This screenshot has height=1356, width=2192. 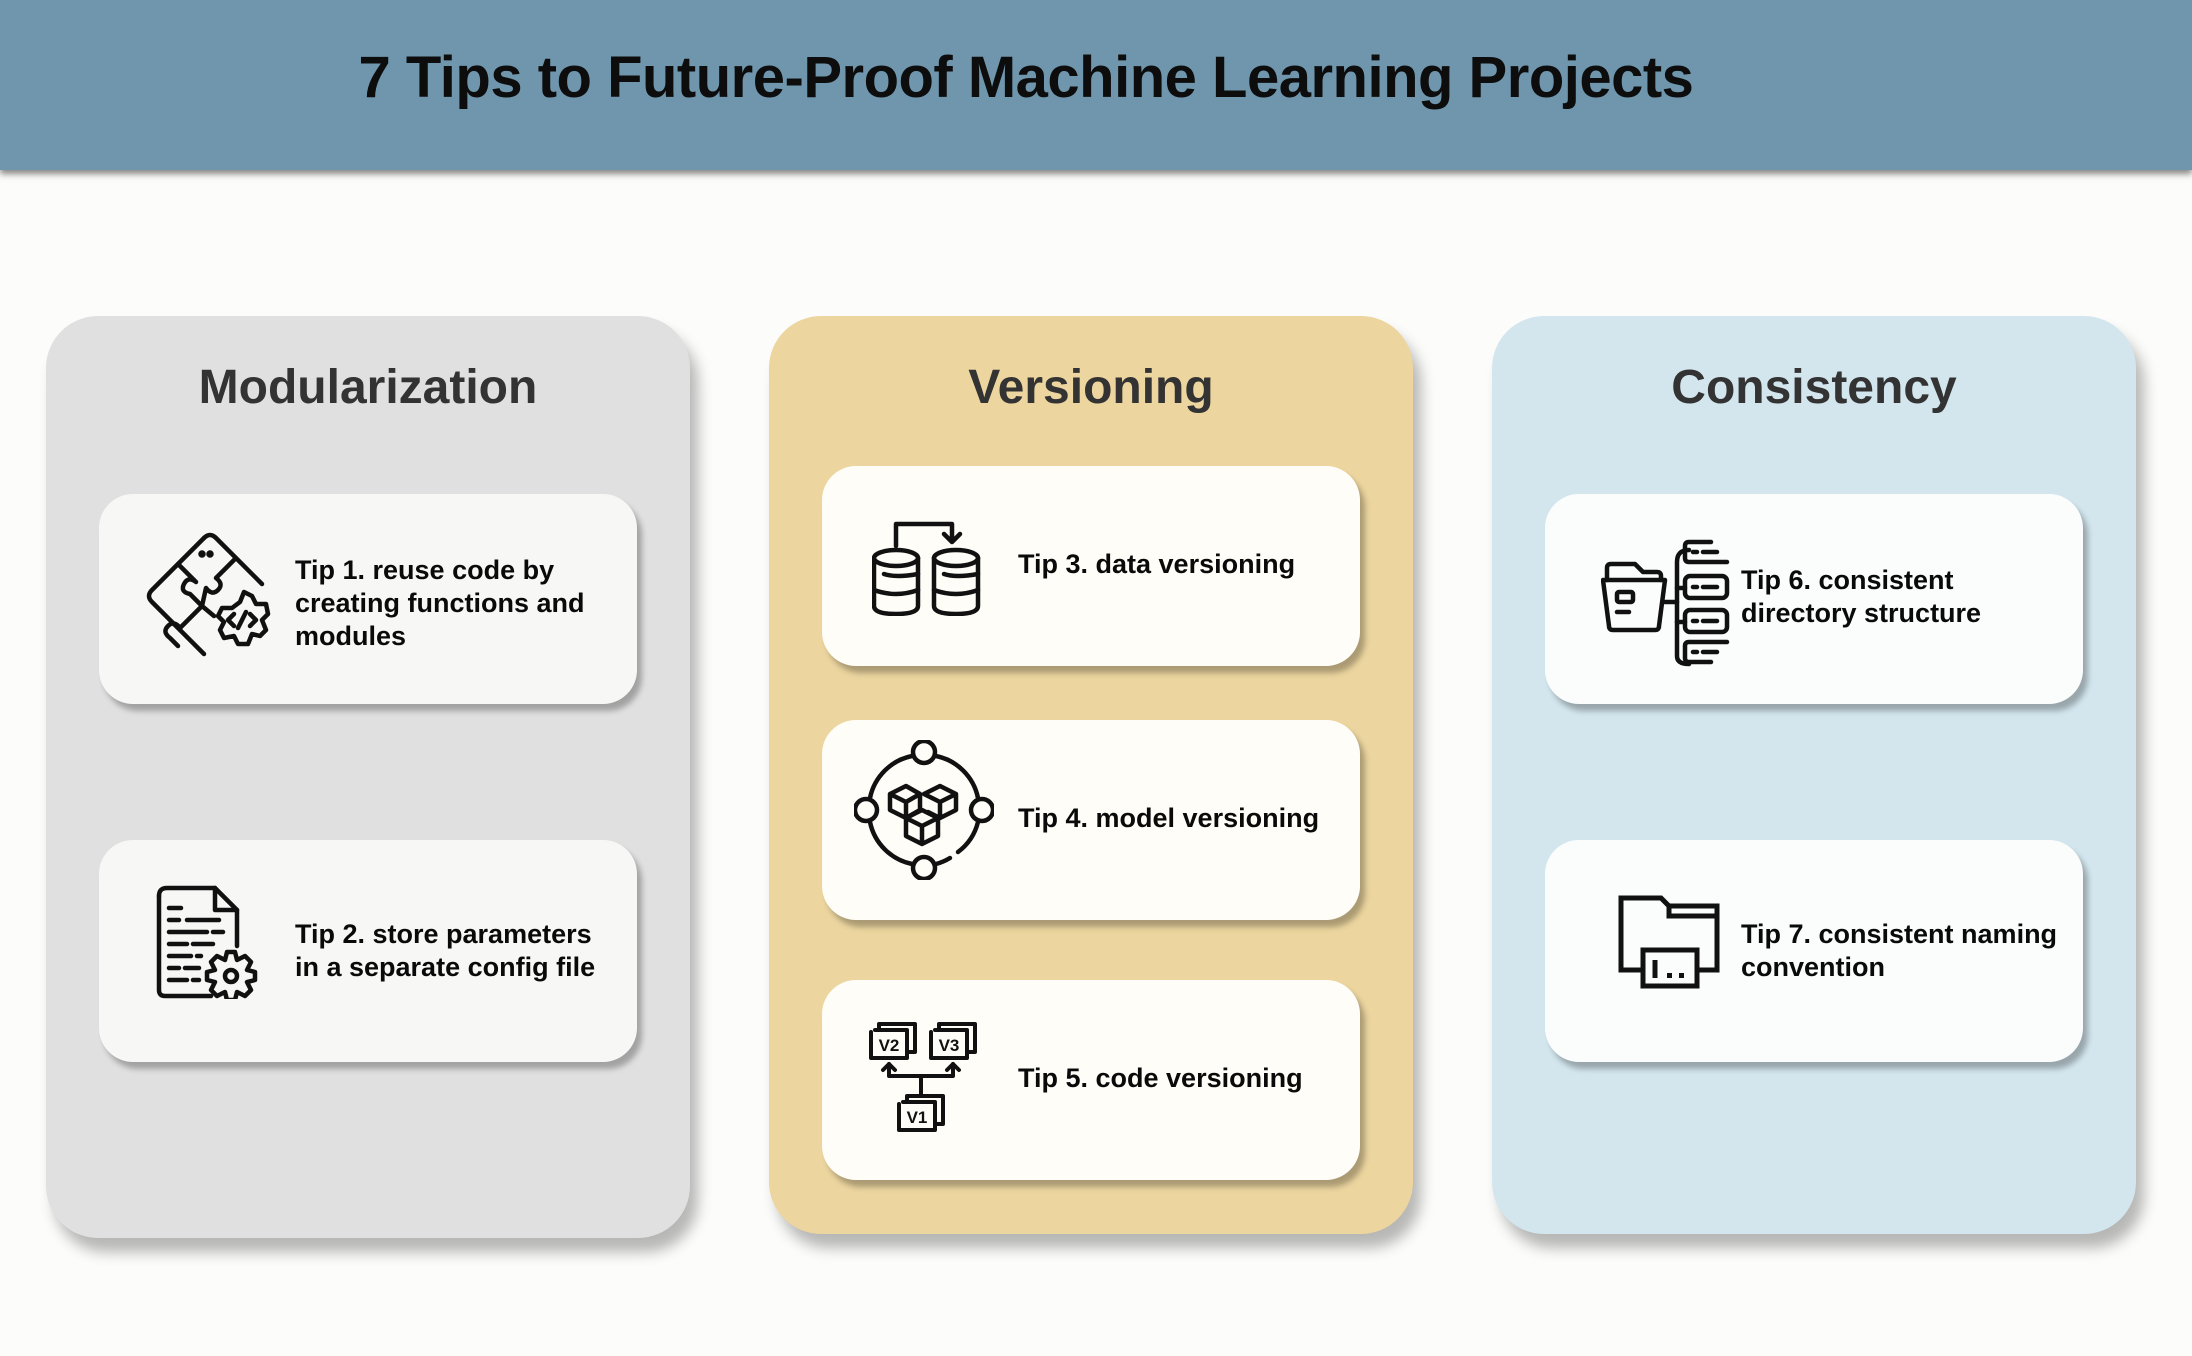 I want to click on column-heading: Modularization, so click(x=368, y=387).